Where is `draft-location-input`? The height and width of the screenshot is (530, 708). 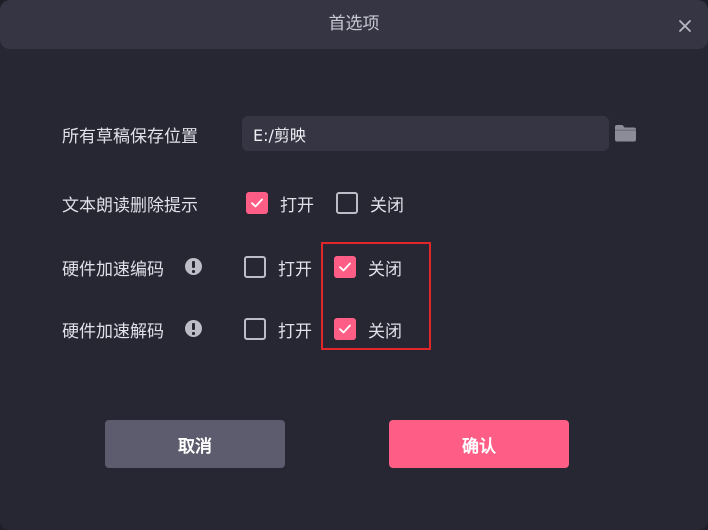
draft-location-input is located at coordinates (425, 133).